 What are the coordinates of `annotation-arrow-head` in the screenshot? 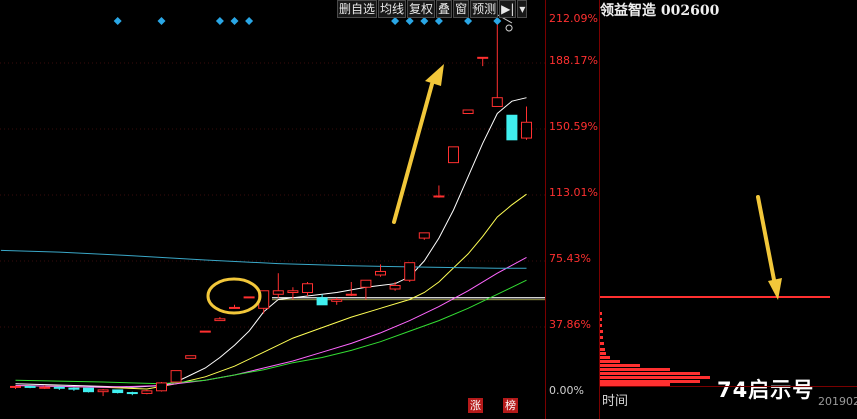 It's located at (434, 75).